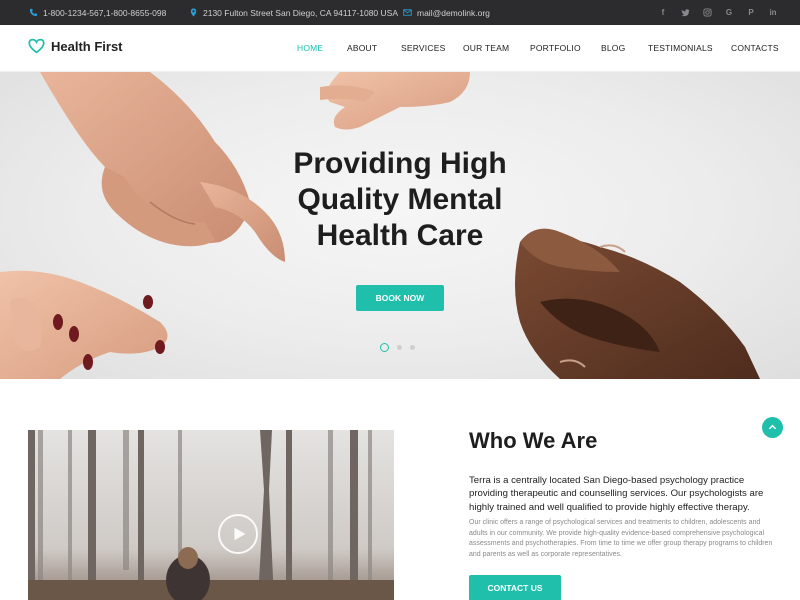 This screenshot has width=800, height=600. I want to click on email-info: mail@demolink.org, so click(446, 12).